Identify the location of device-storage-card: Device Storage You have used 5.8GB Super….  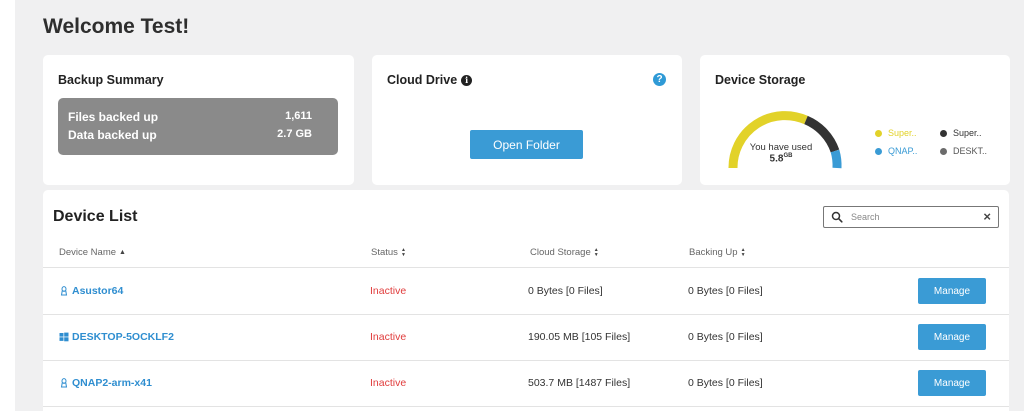
(855, 120).